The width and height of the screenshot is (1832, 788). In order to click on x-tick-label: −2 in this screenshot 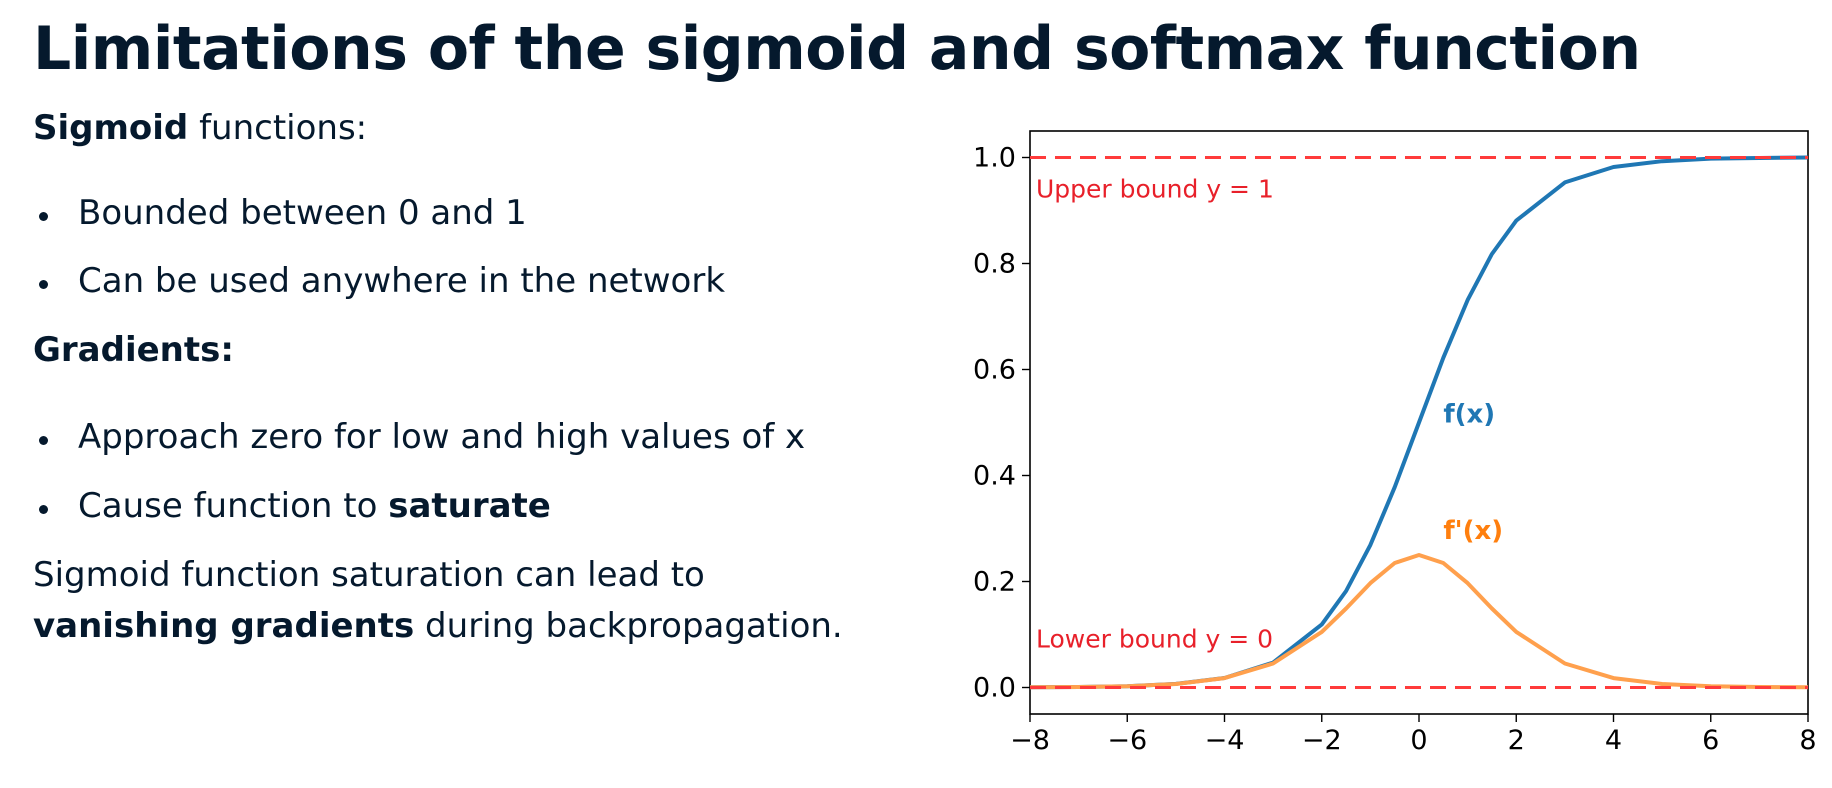, I will do `click(1322, 740)`.